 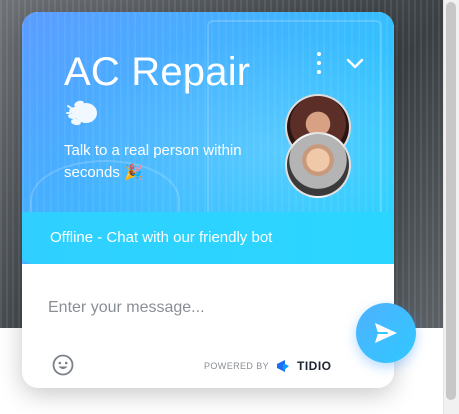 I want to click on scrollbar-thumb, so click(x=451, y=201).